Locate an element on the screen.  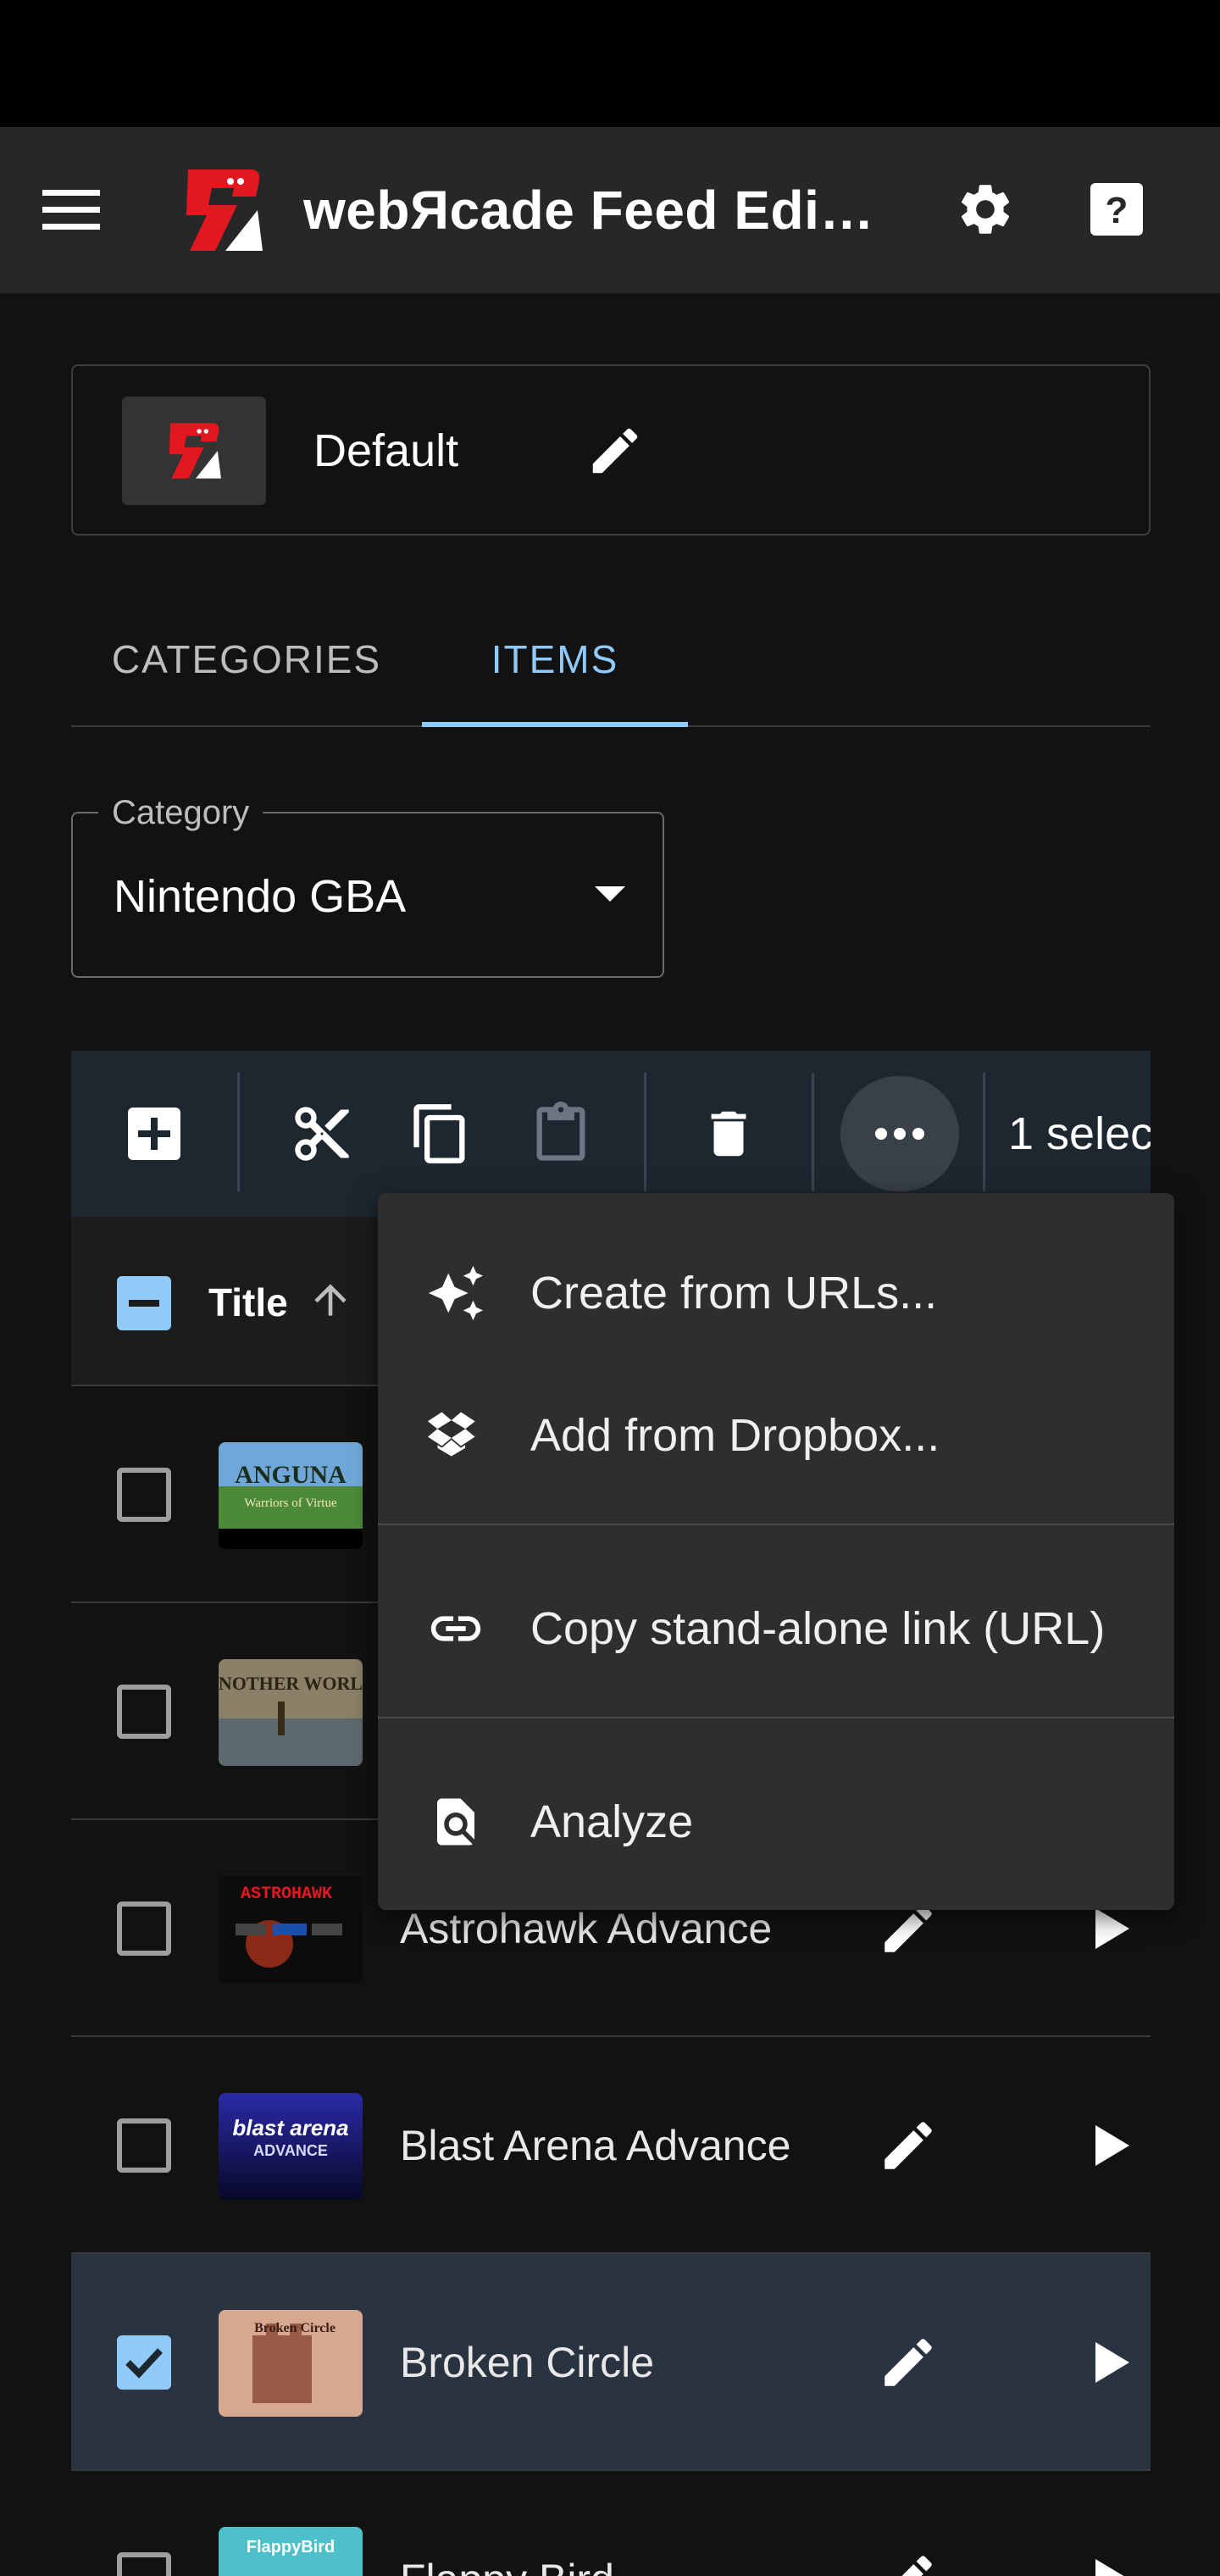
copy-icon is located at coordinates (439, 1133).